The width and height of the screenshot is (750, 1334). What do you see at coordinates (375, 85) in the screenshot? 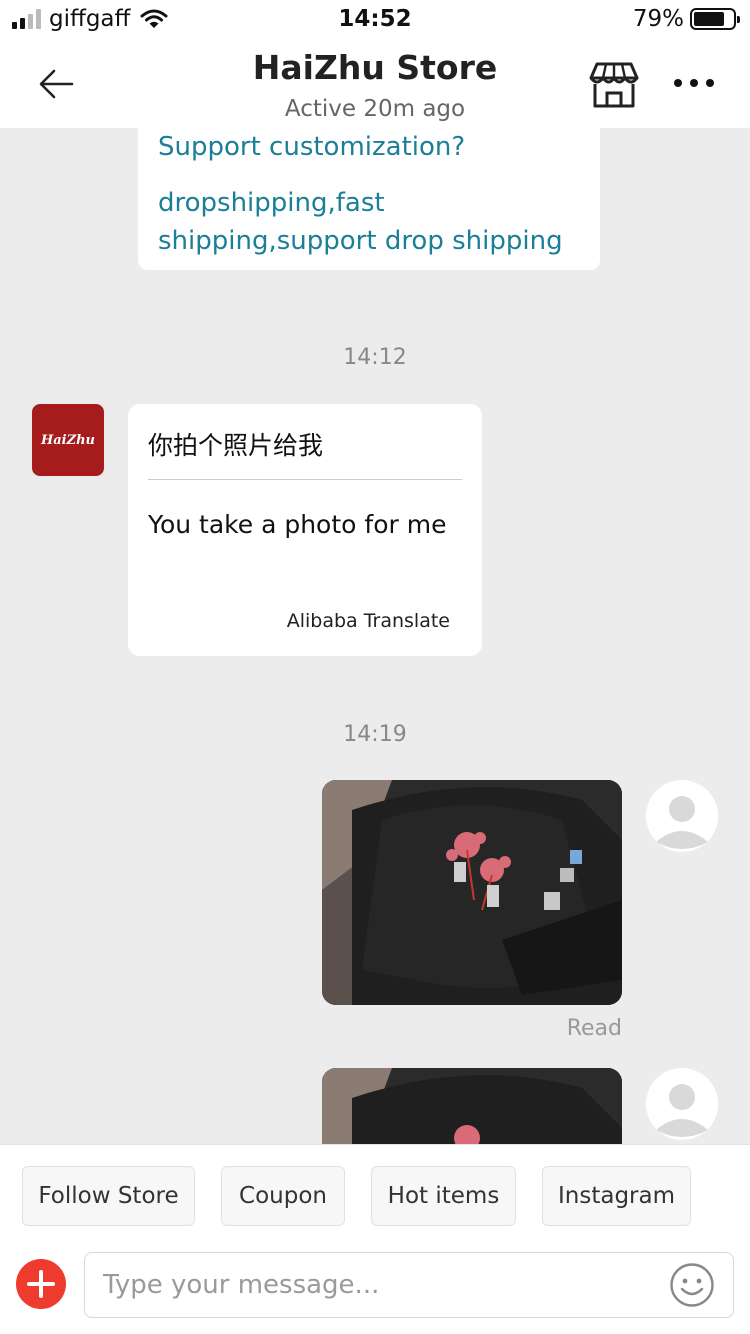
I see `chat-header: HaiZhu Store Active 20m ago` at bounding box center [375, 85].